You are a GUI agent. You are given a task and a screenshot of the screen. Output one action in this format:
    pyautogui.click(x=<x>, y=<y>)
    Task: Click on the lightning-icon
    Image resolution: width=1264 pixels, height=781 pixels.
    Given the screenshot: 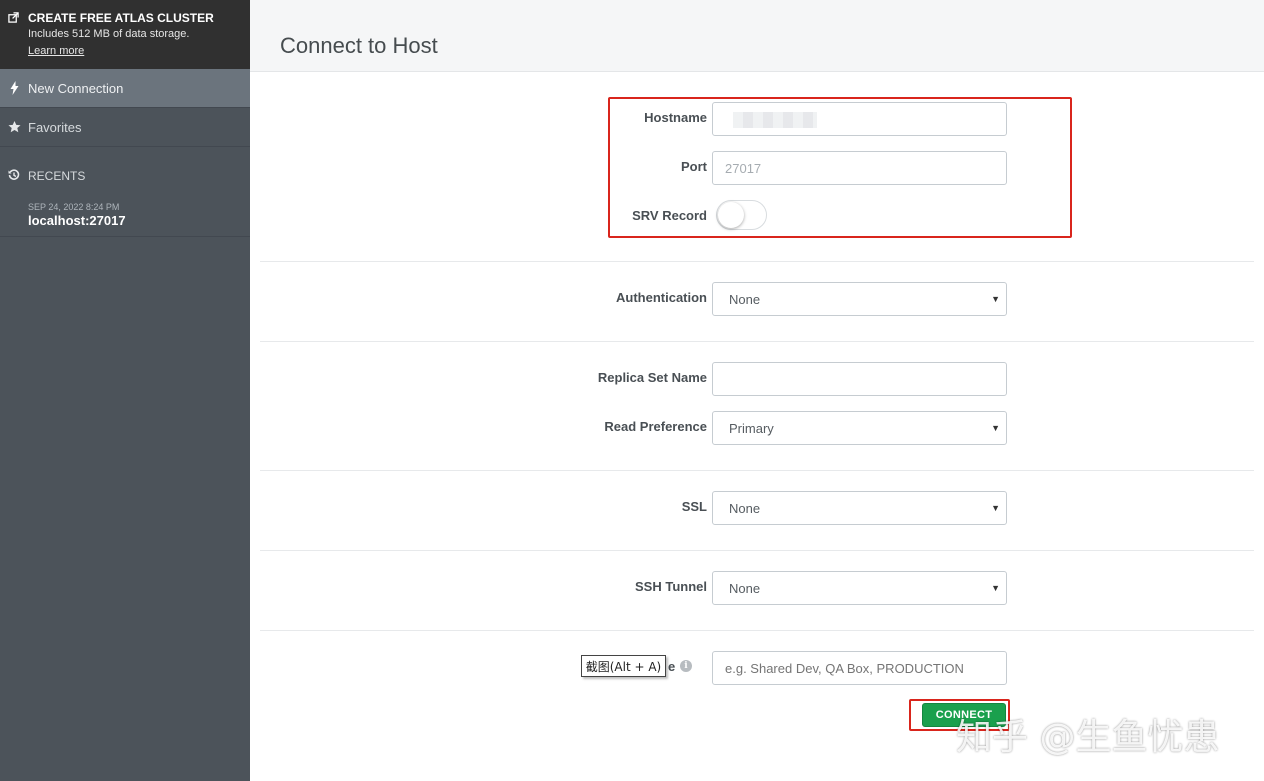 What is the action you would take?
    pyautogui.click(x=14, y=88)
    